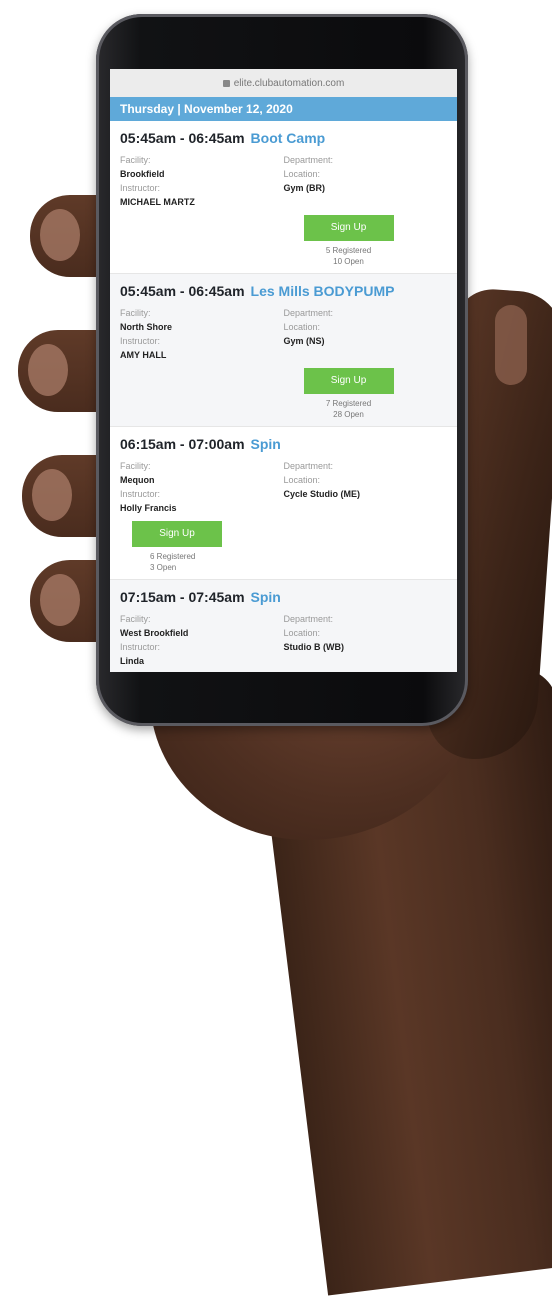 This screenshot has width=552, height=1296. Describe the element at coordinates (322, 494) in the screenshot. I see `location-value: Cycle Studio (ME)` at that location.